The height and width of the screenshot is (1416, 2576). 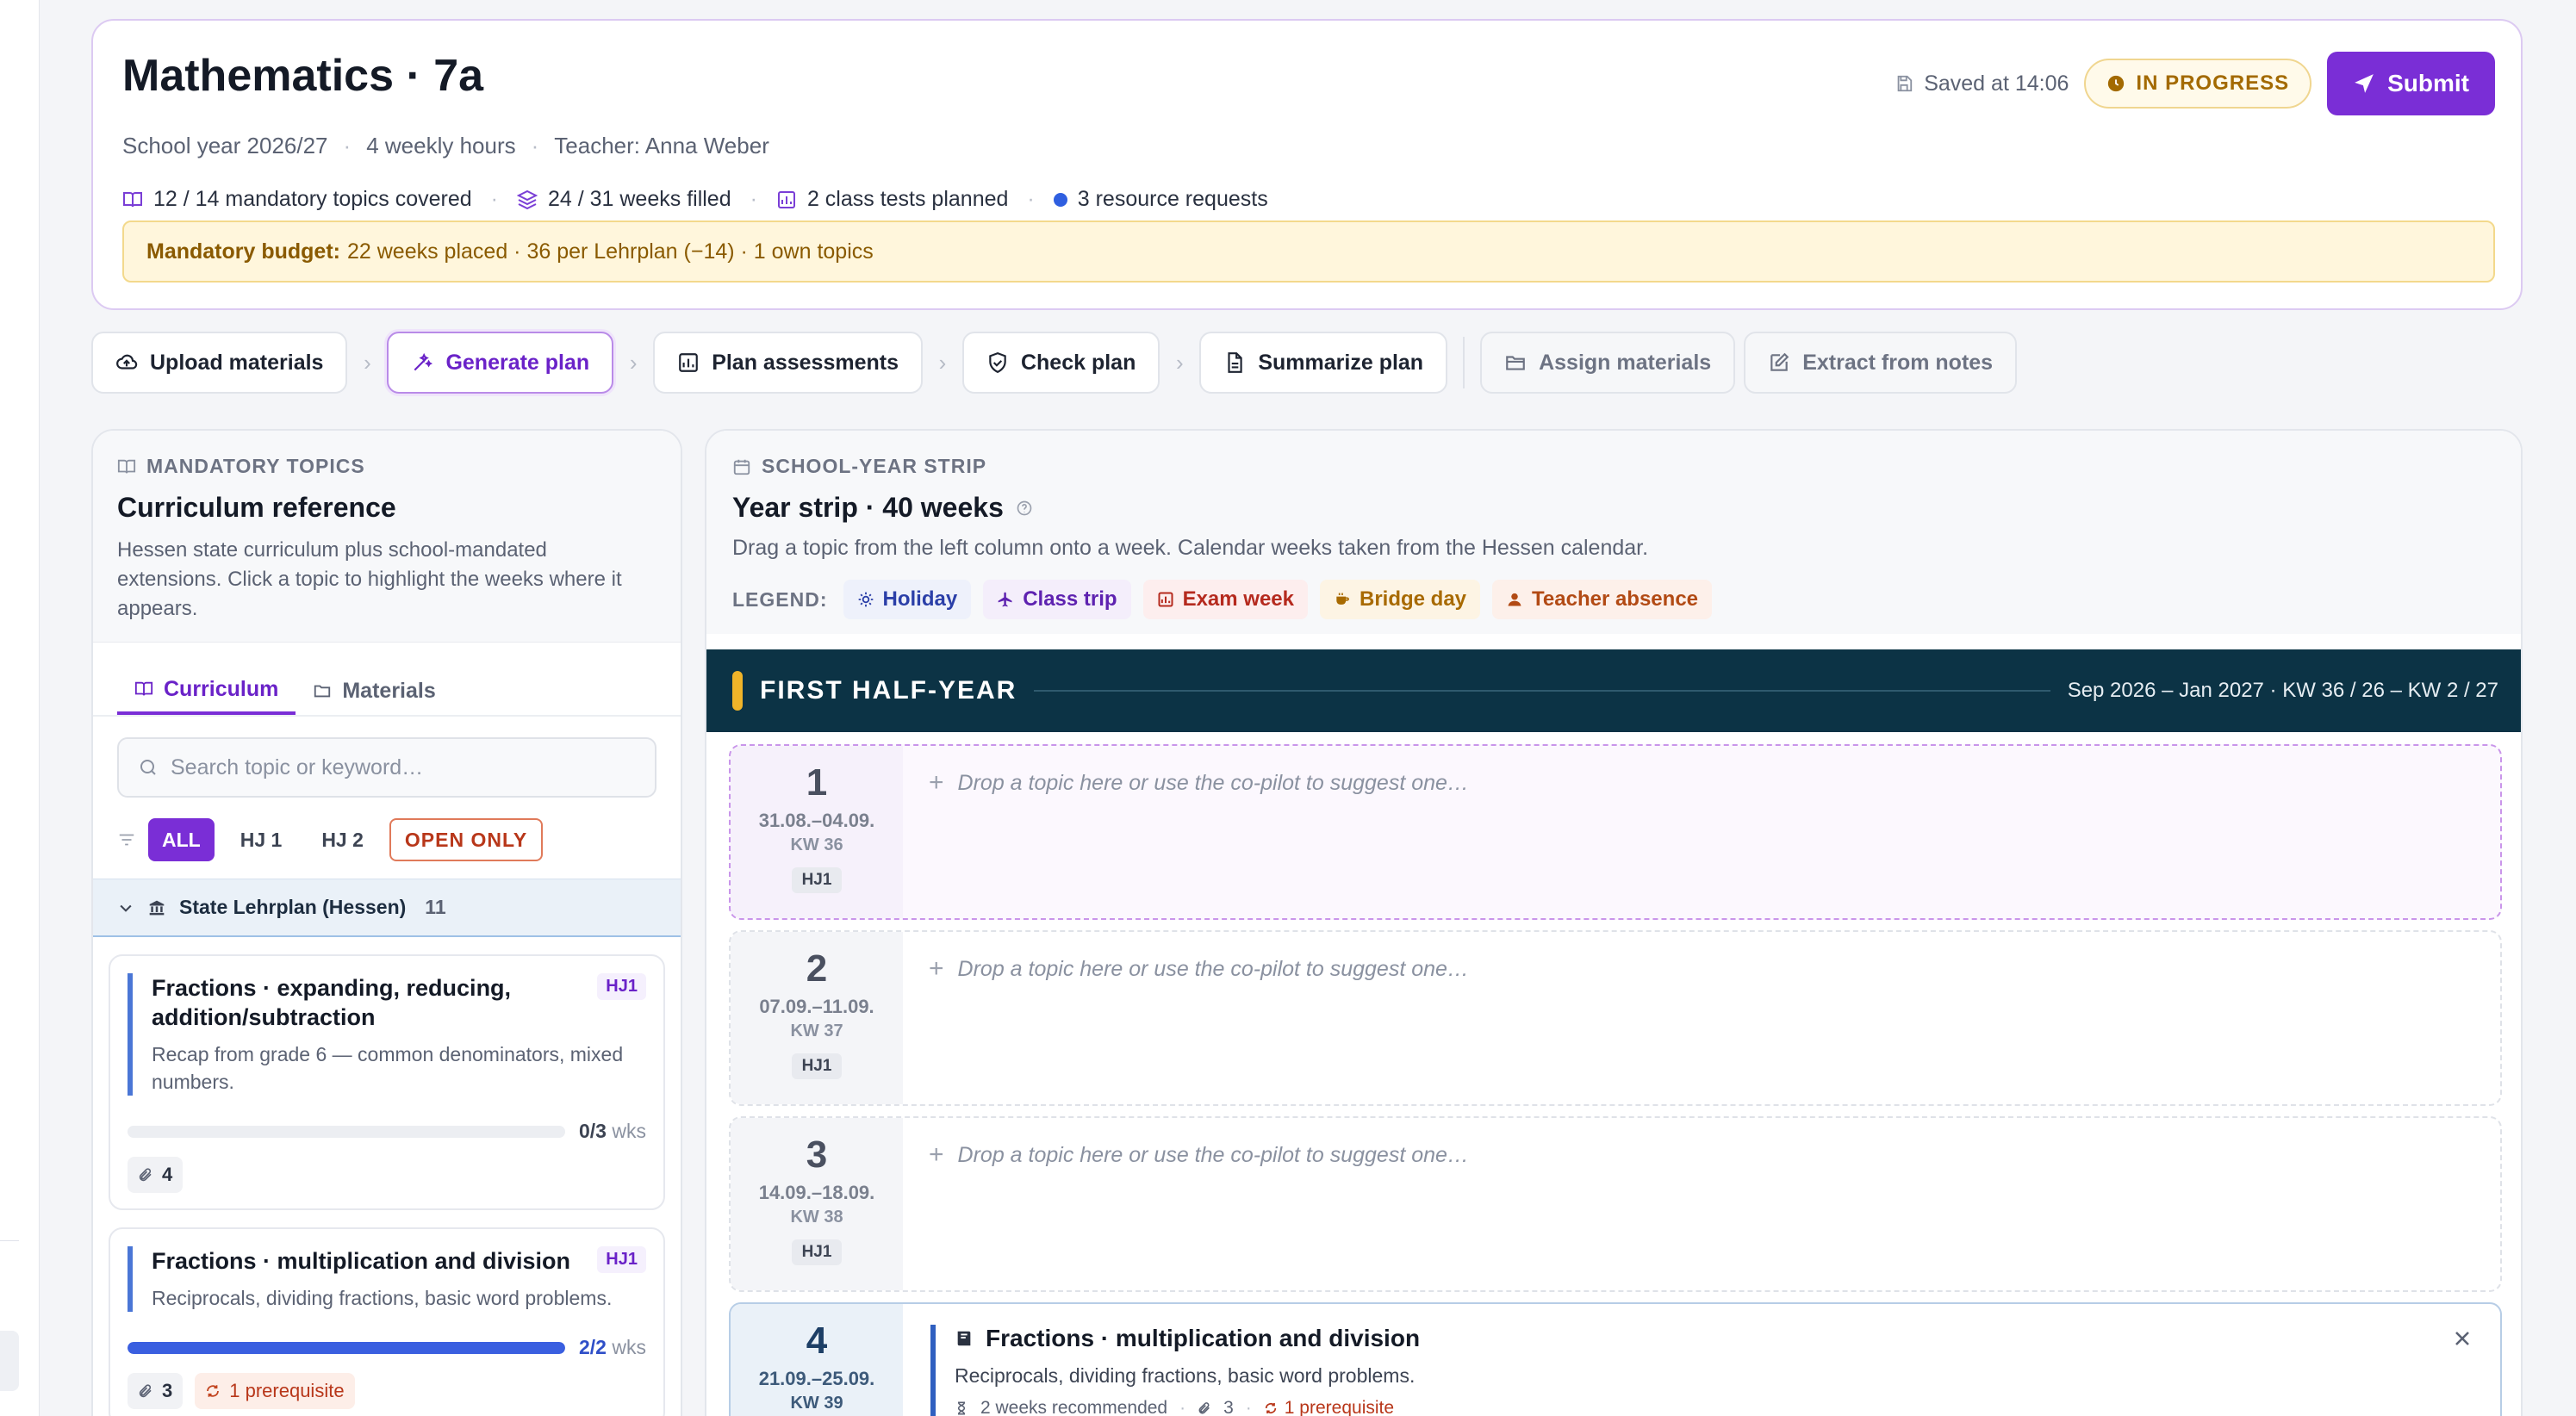 What do you see at coordinates (207, 691) in the screenshot?
I see `tab-curriculum: Curriculum` at bounding box center [207, 691].